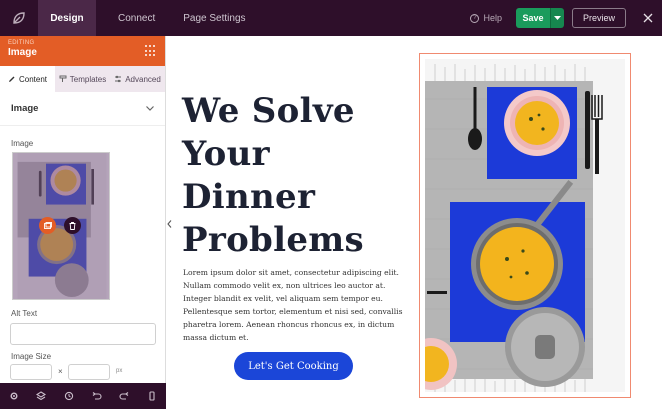  I want to click on tab-design: Design, so click(67, 18).